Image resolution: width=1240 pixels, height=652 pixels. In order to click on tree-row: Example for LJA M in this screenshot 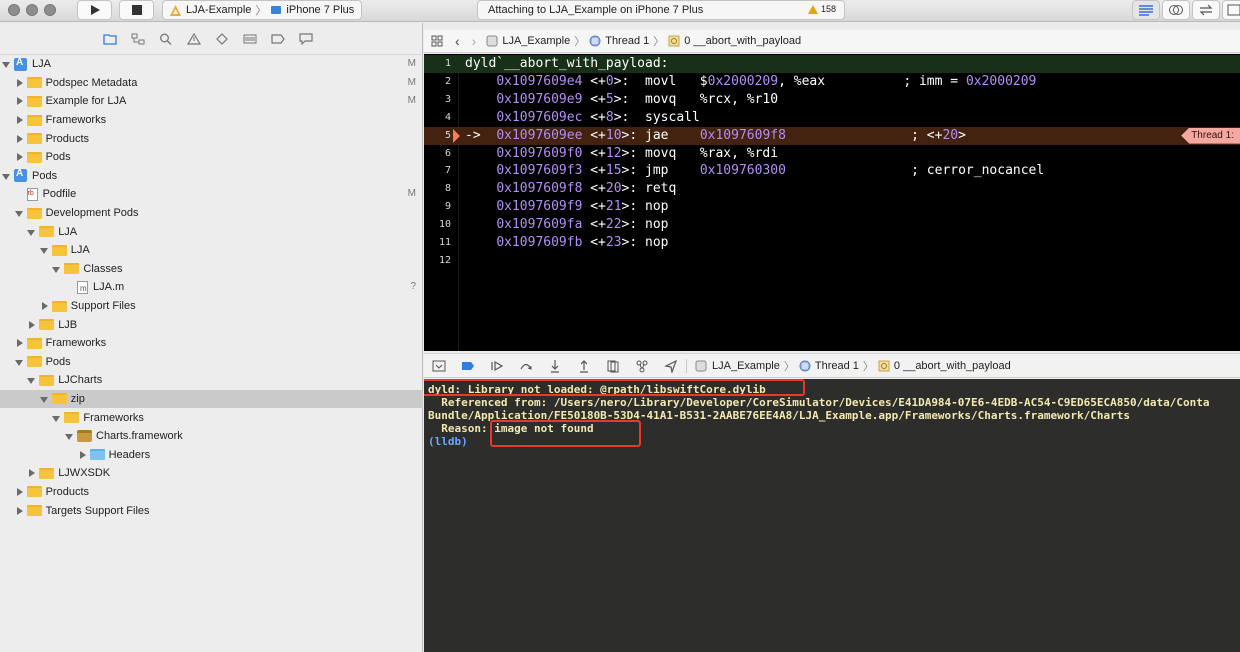, I will do `click(211, 101)`.